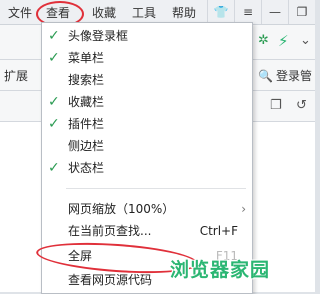  What do you see at coordinates (220, 12) in the screenshot?
I see `skin-icon: 👕` at bounding box center [220, 12].